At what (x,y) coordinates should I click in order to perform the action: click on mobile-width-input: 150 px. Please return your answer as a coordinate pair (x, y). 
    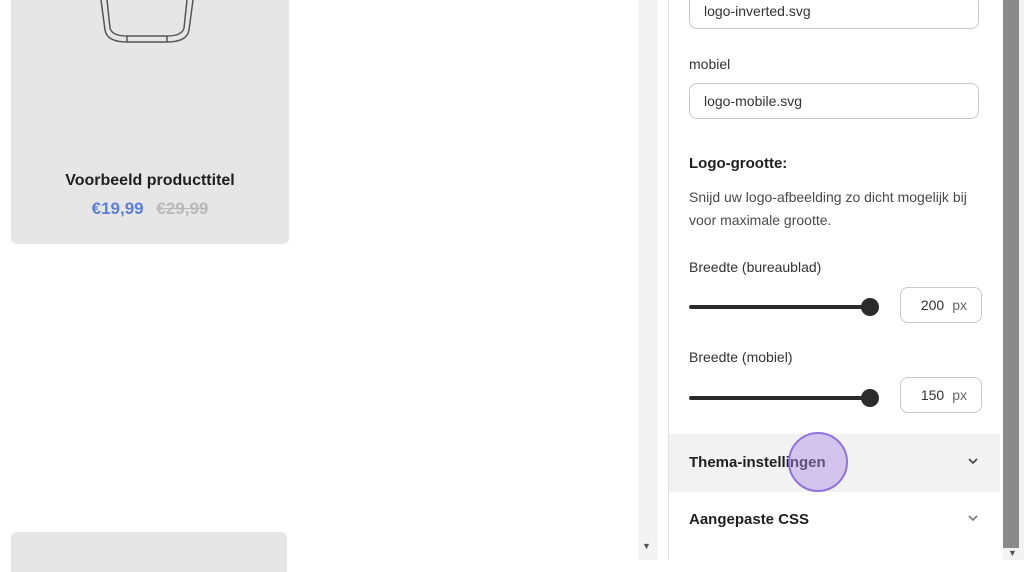
    Looking at the image, I should click on (941, 395).